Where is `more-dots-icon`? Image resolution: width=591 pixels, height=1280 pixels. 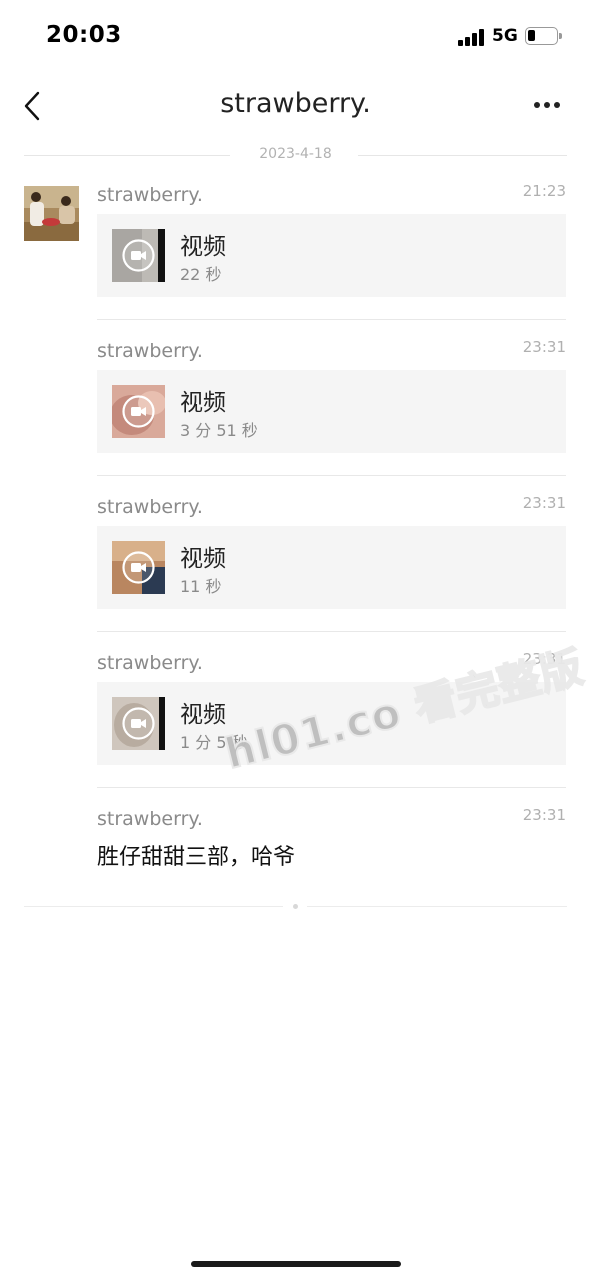 more-dots-icon is located at coordinates (547, 105).